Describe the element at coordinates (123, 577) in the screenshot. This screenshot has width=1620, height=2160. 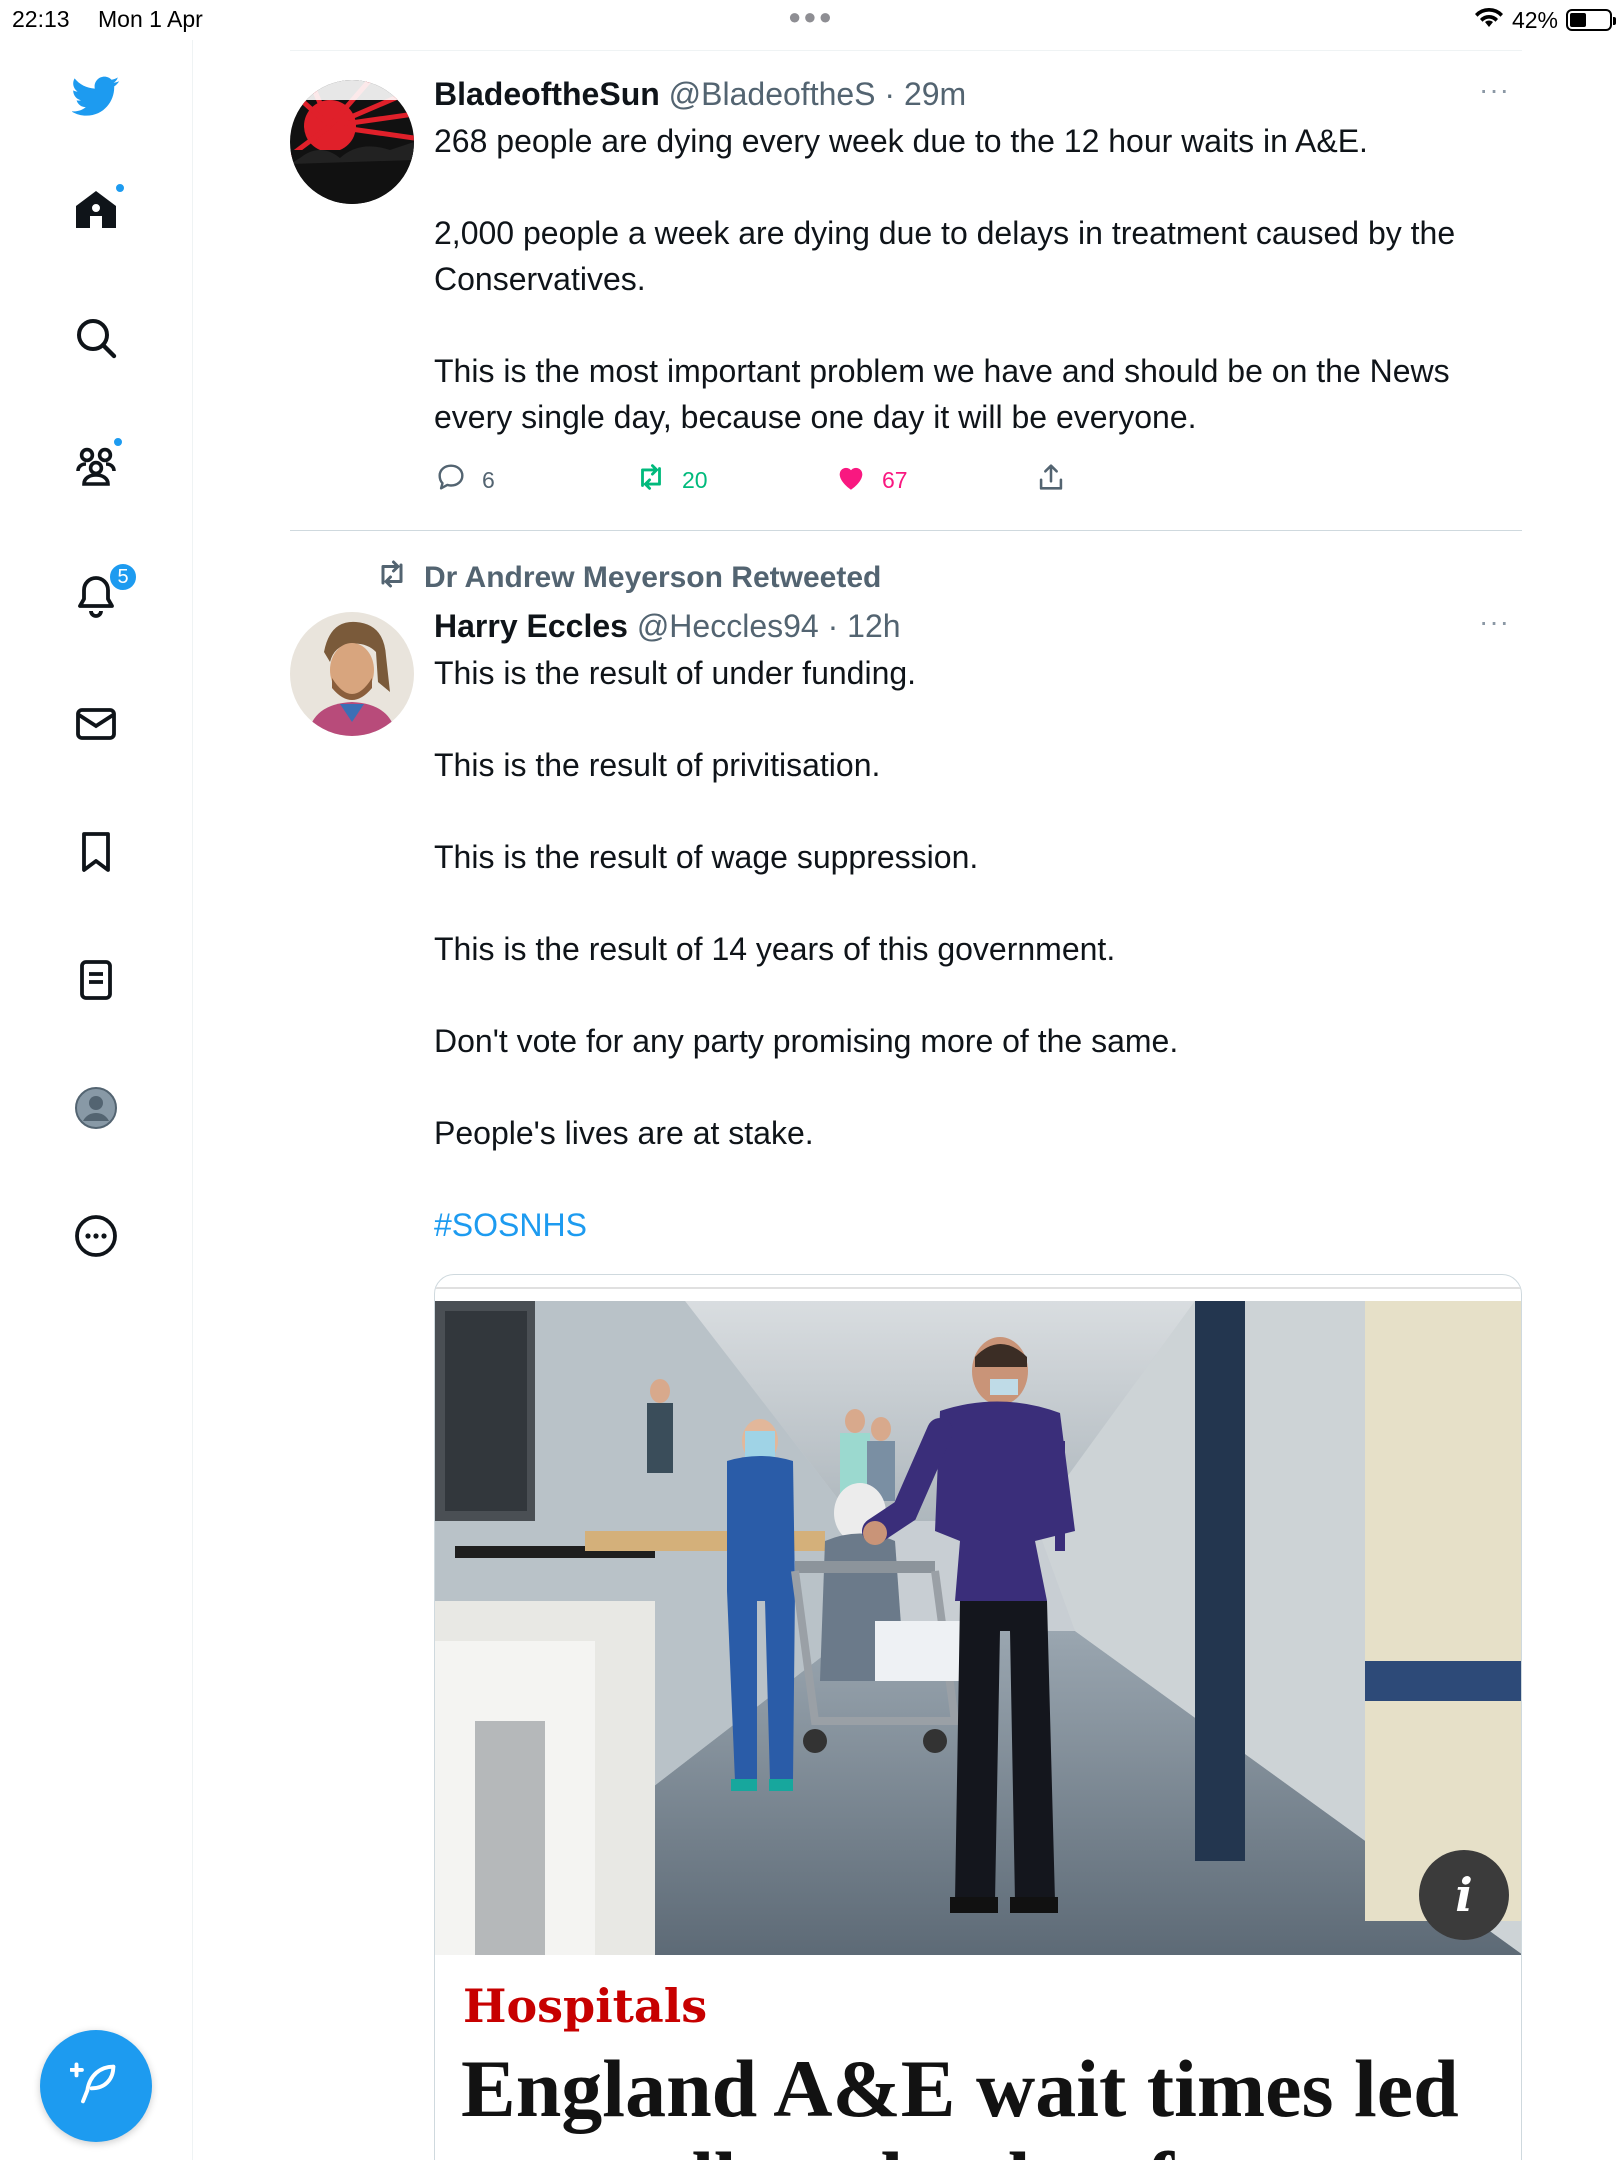
I see `notifications-badge: 5` at that location.